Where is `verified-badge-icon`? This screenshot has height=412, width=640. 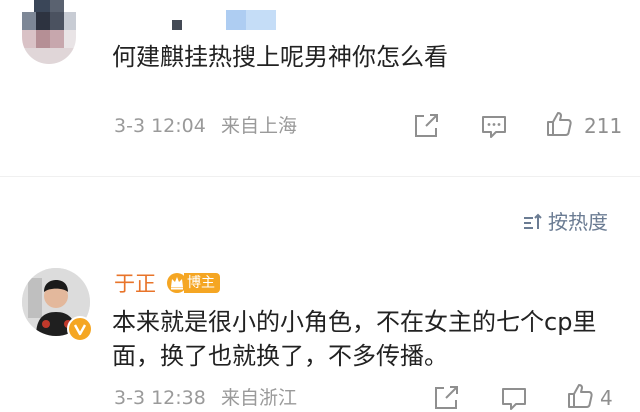 verified-badge-icon is located at coordinates (80, 329).